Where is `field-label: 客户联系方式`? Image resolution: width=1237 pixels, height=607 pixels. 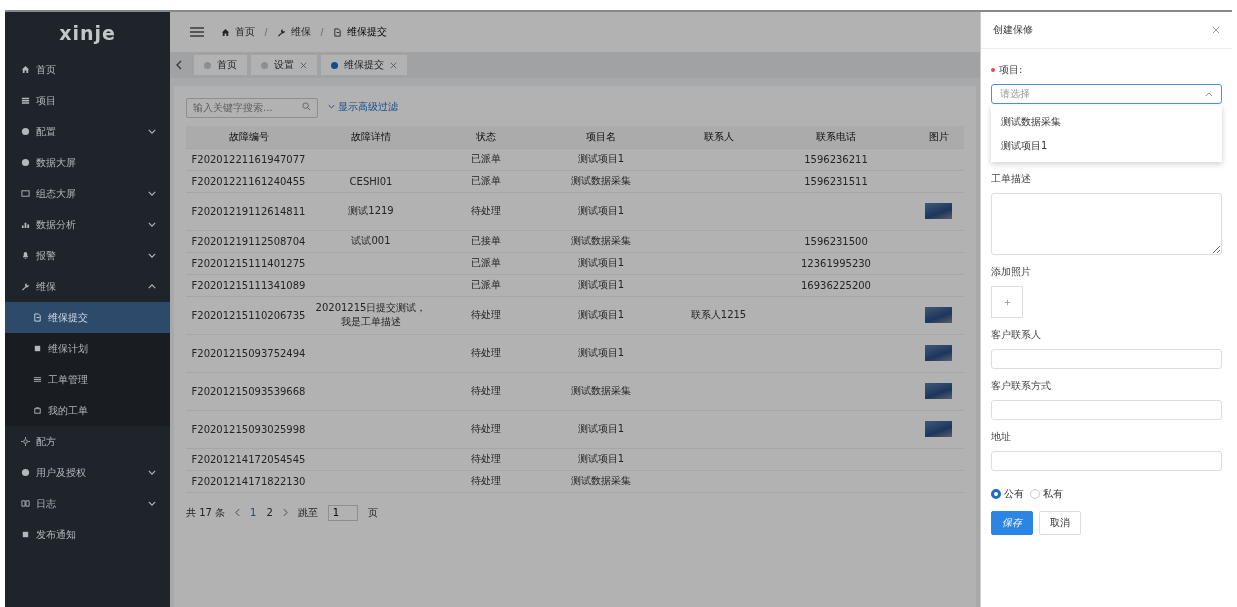
field-label: 客户联系方式 is located at coordinates (1021, 386).